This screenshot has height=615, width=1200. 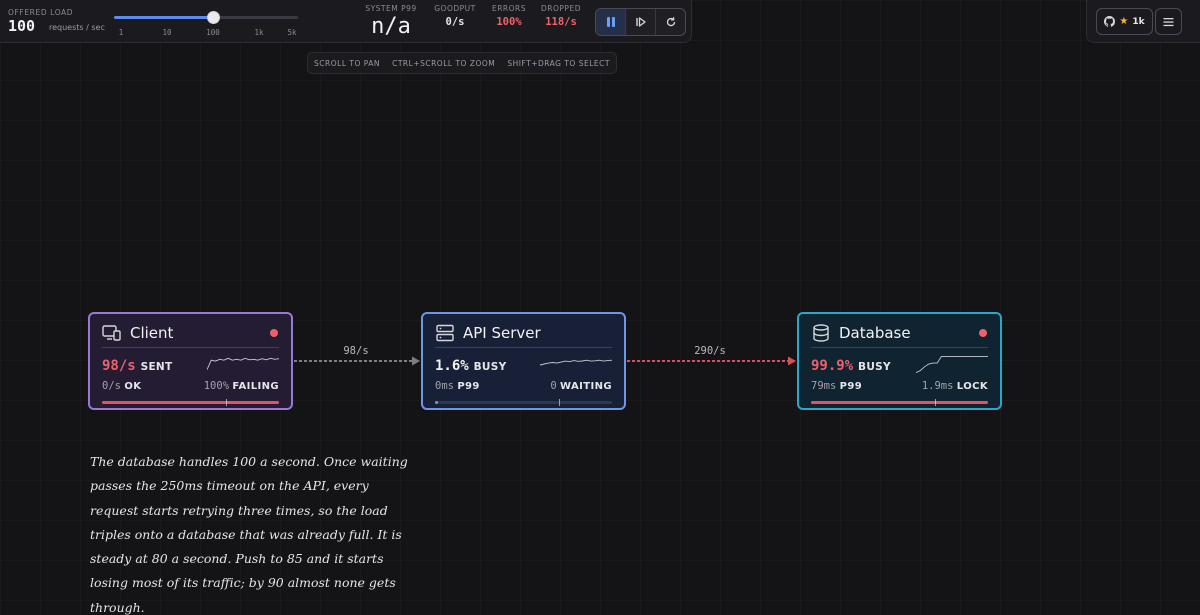 I want to click on client-status-dot, so click(x=274, y=333).